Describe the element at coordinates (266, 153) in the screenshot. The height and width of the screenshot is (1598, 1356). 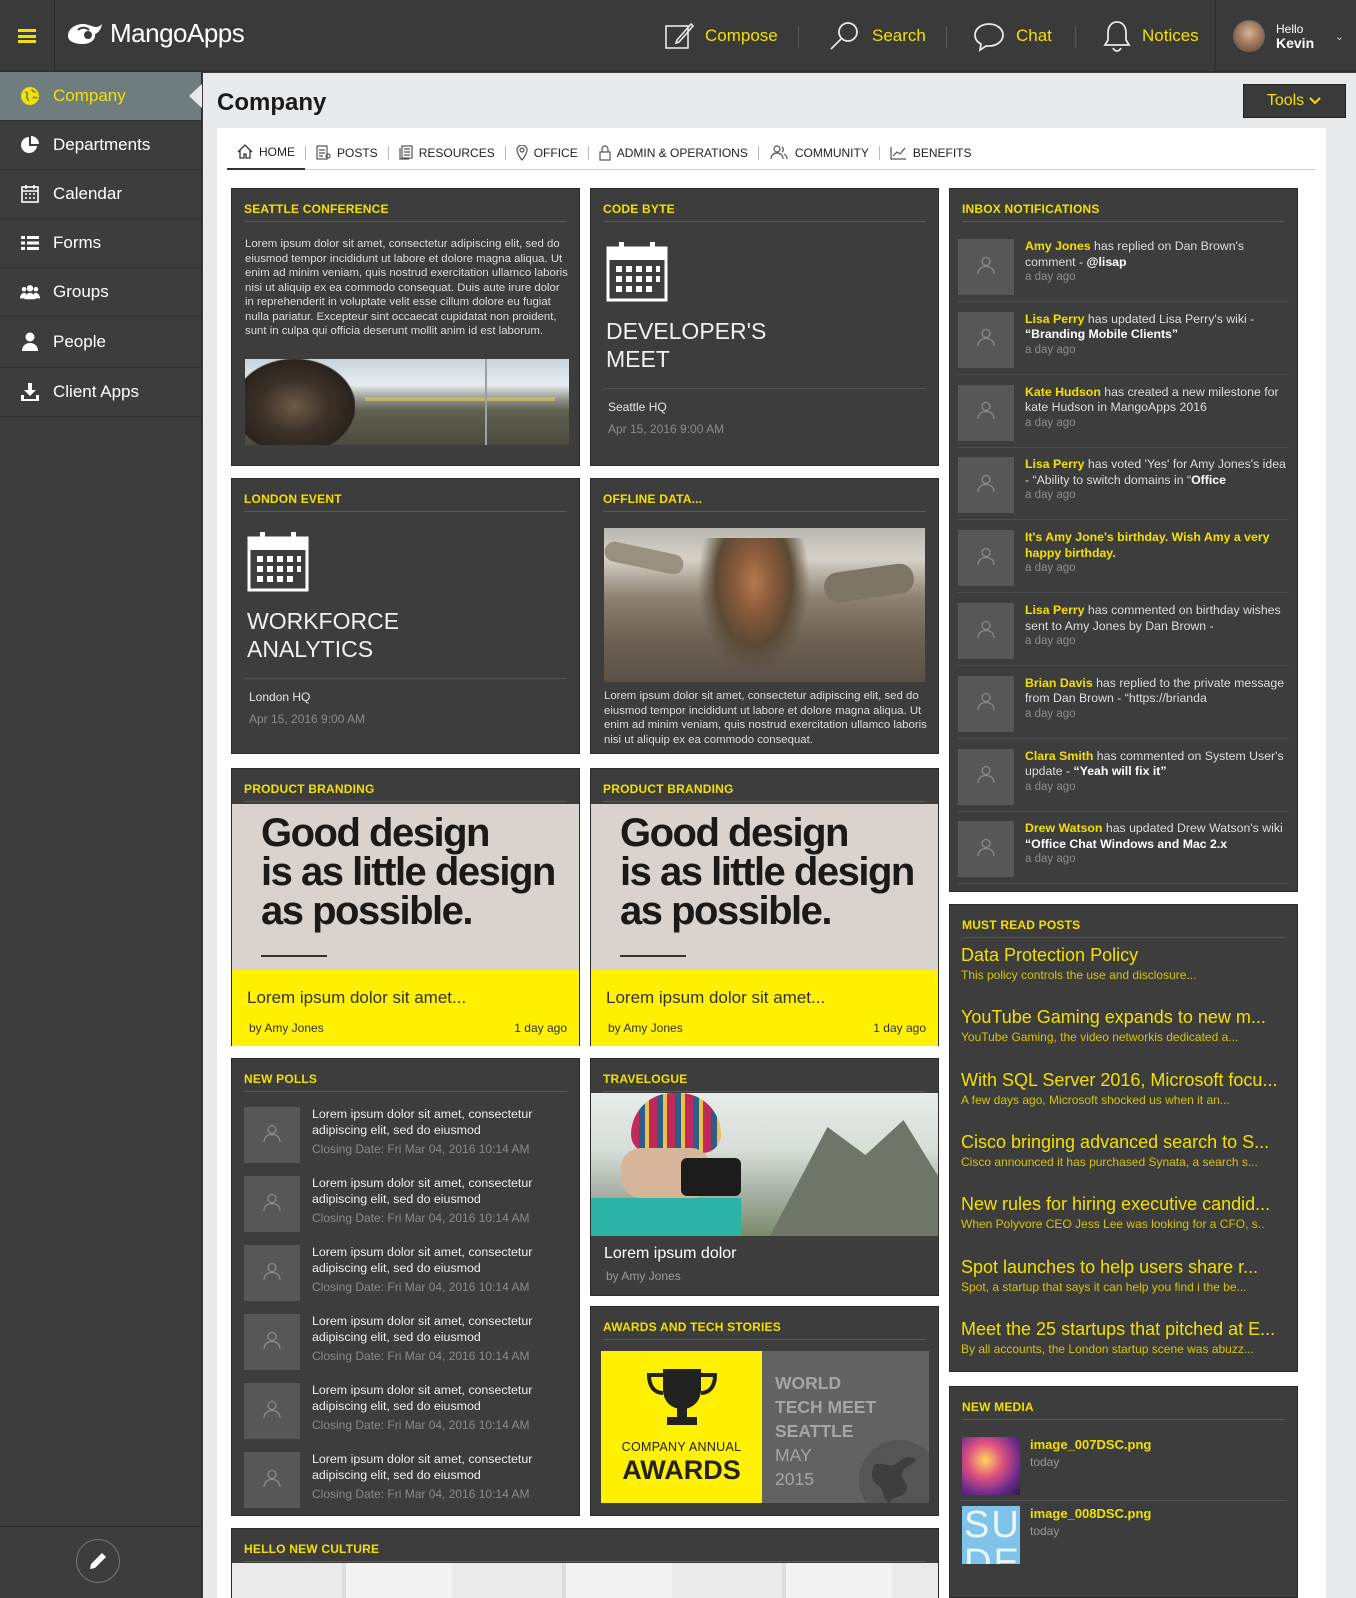
I see `tab-home: HOME` at that location.